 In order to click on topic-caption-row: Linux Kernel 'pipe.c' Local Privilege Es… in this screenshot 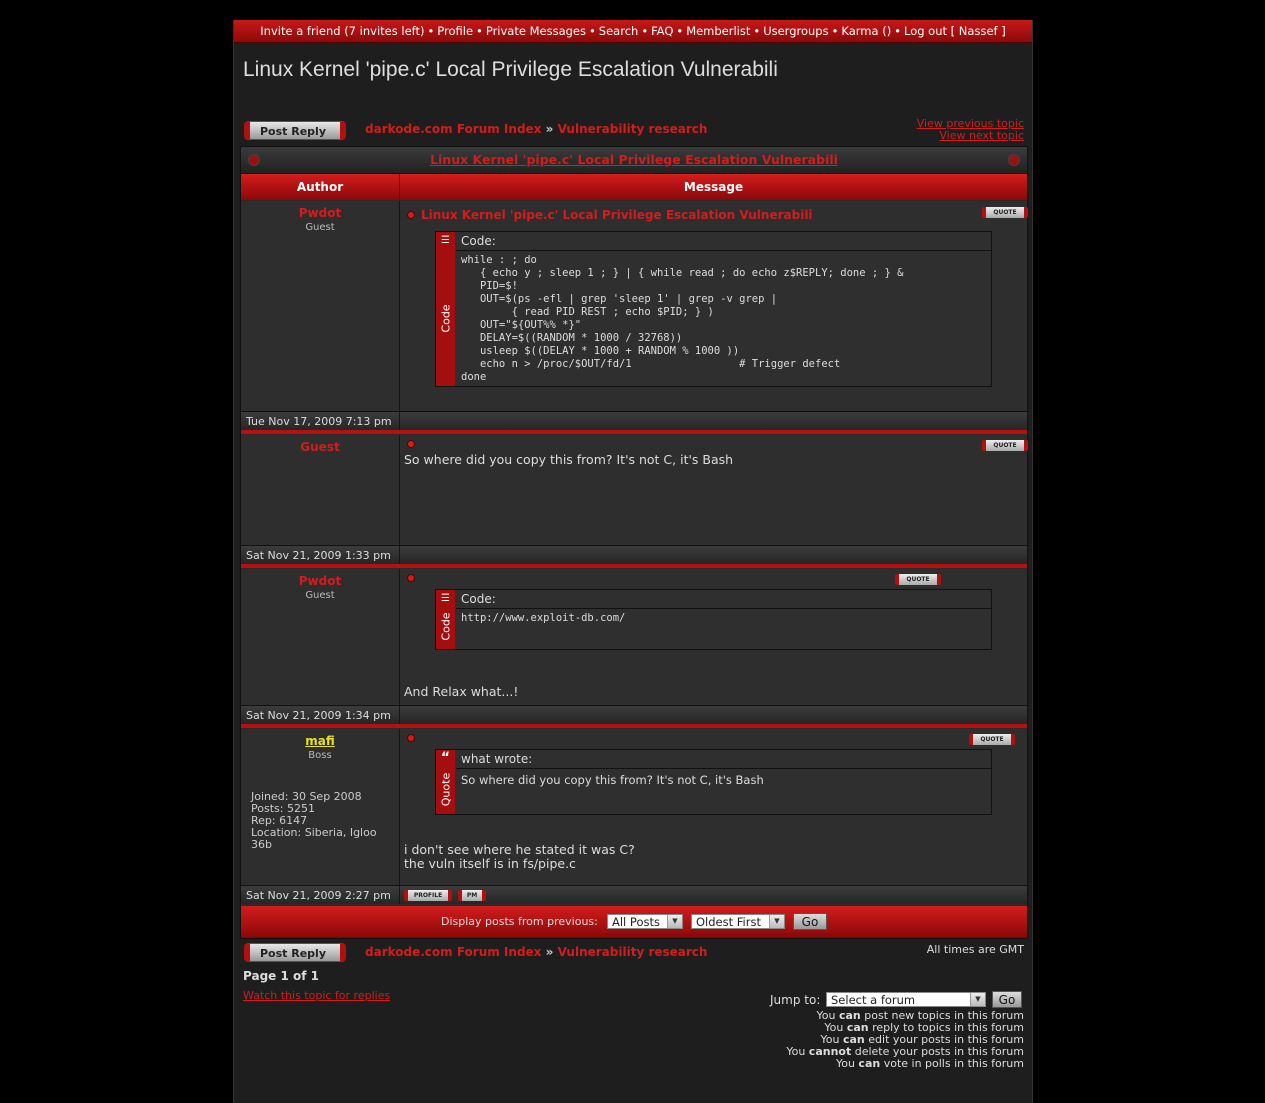, I will do `click(634, 160)`.